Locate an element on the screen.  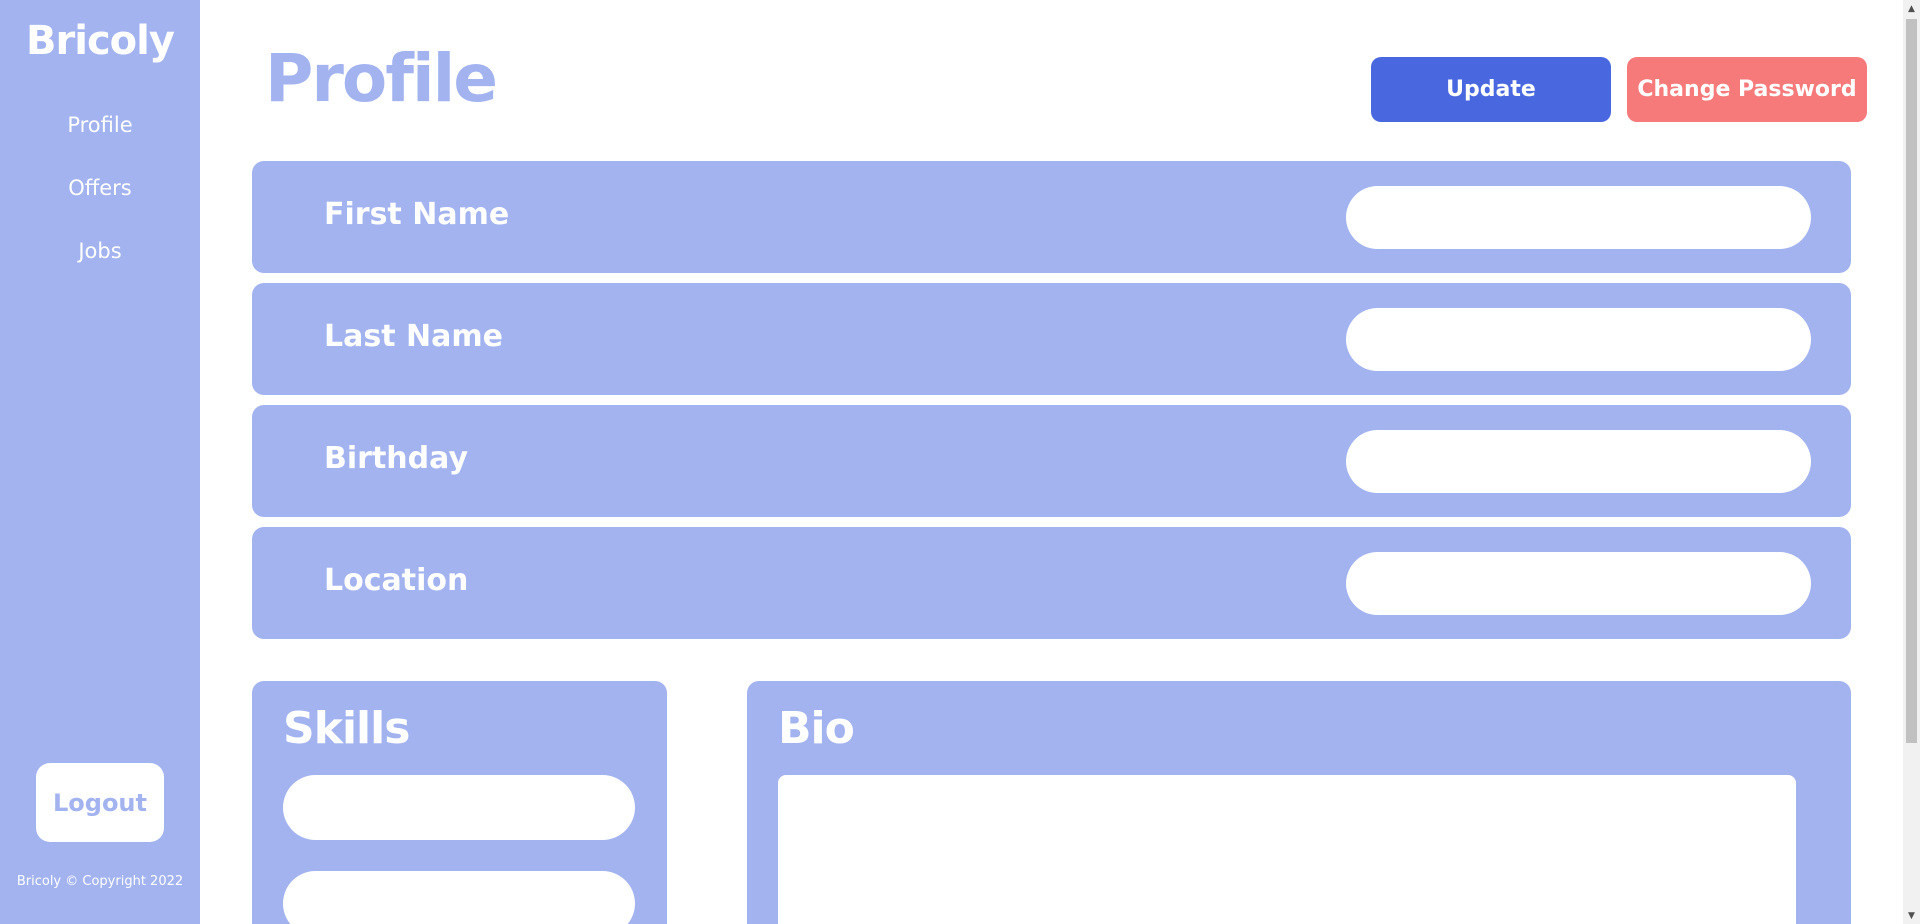
location-label: Location is located at coordinates (396, 580).